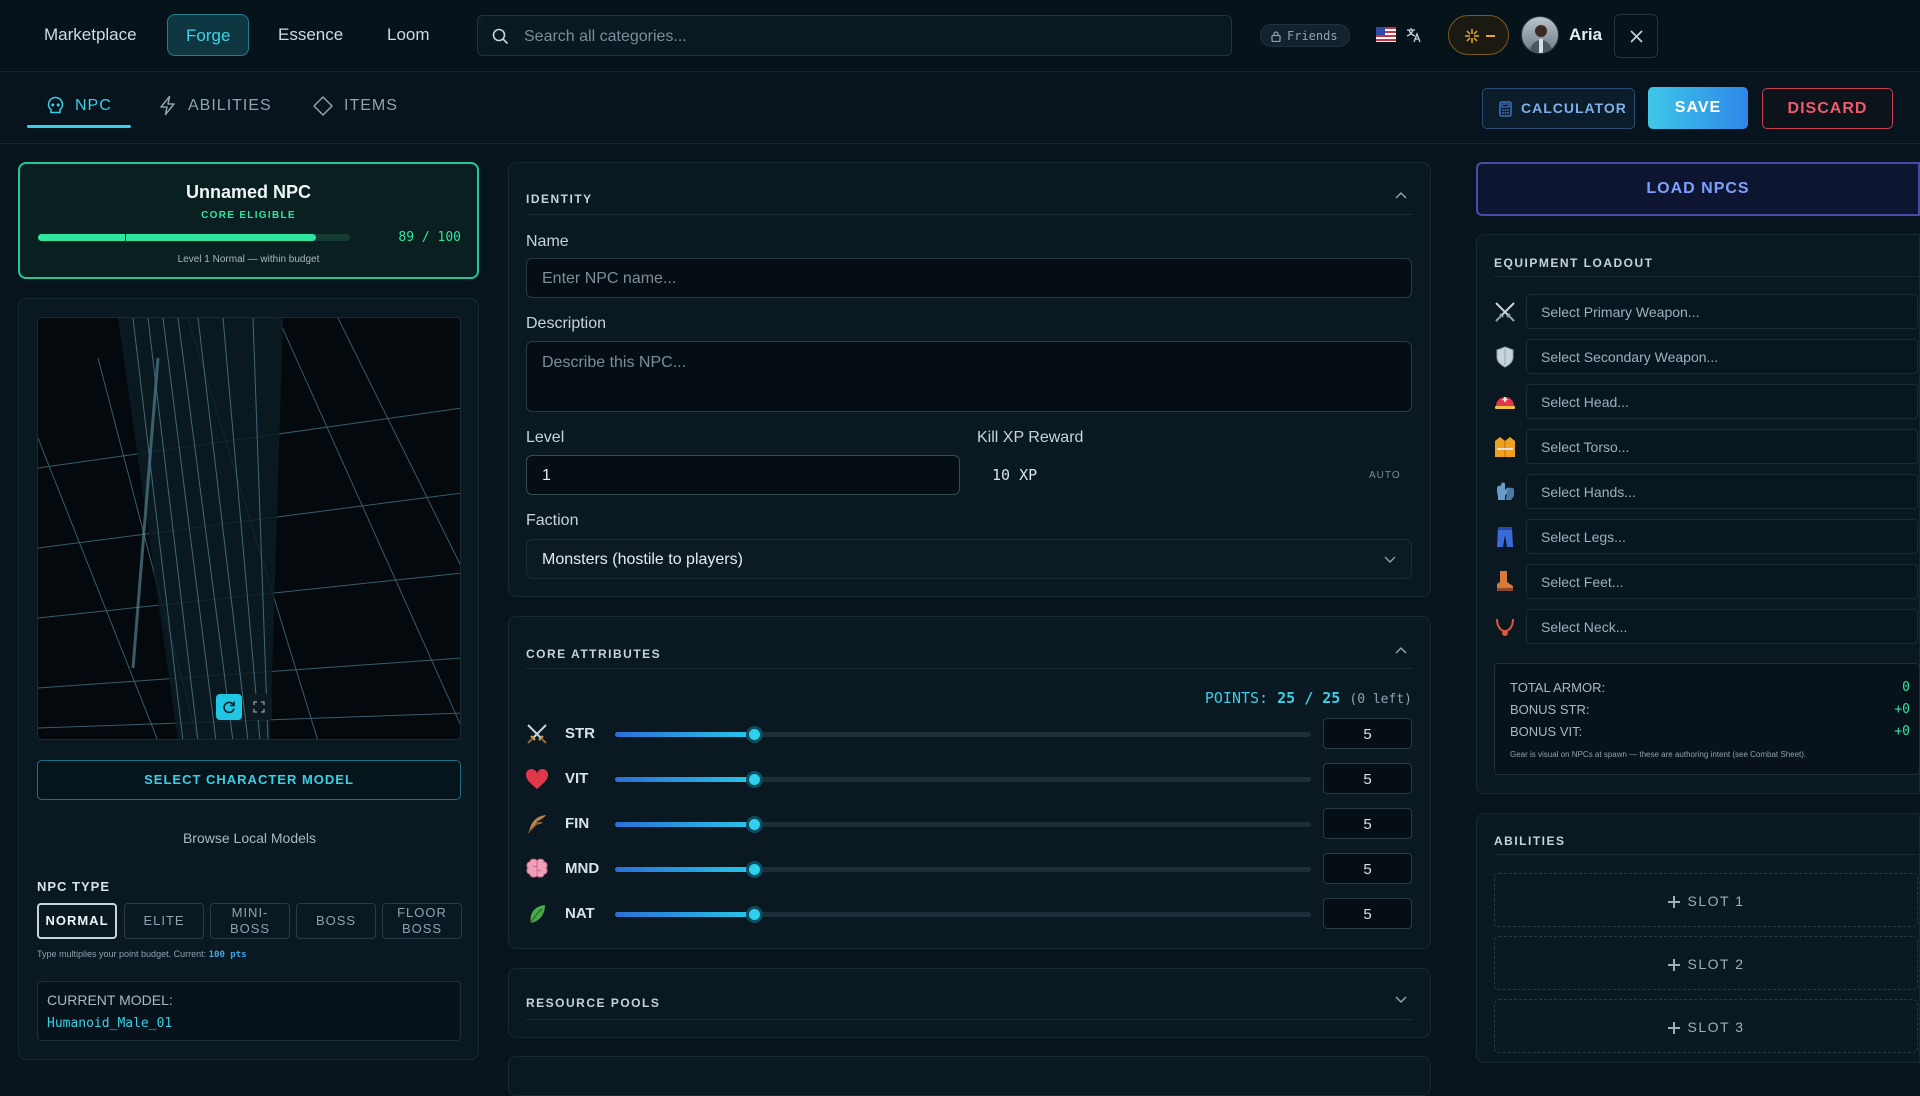 This screenshot has height=1096, width=1920. Describe the element at coordinates (74, 886) in the screenshot. I see `npc-type-title: NPC TYPE` at that location.